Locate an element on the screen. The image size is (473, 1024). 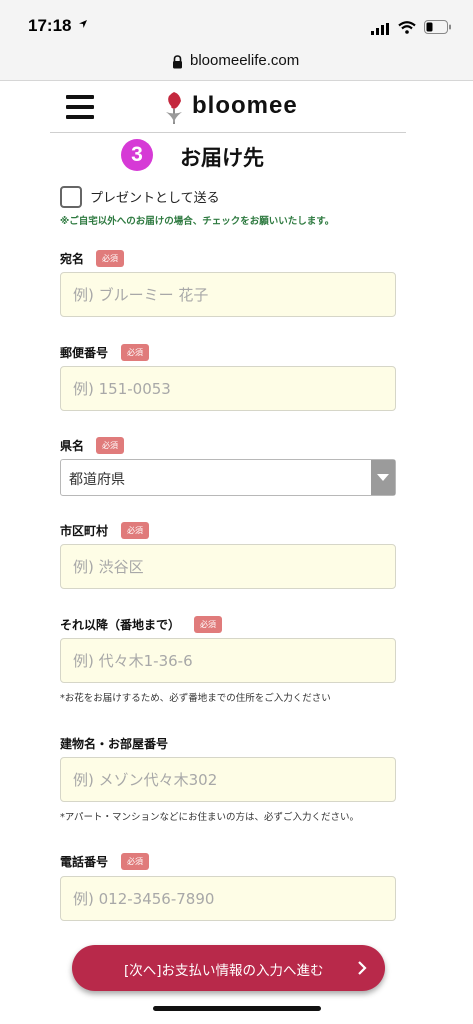
prefecture-label: 県名 is located at coordinates (72, 446).